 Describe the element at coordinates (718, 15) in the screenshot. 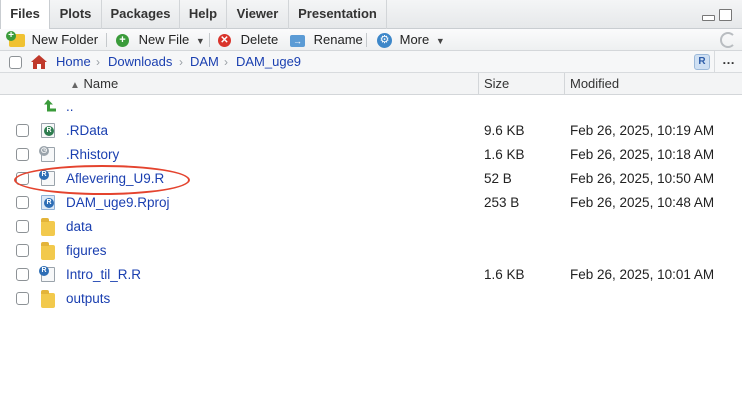

I see `pane-window-controls` at that location.